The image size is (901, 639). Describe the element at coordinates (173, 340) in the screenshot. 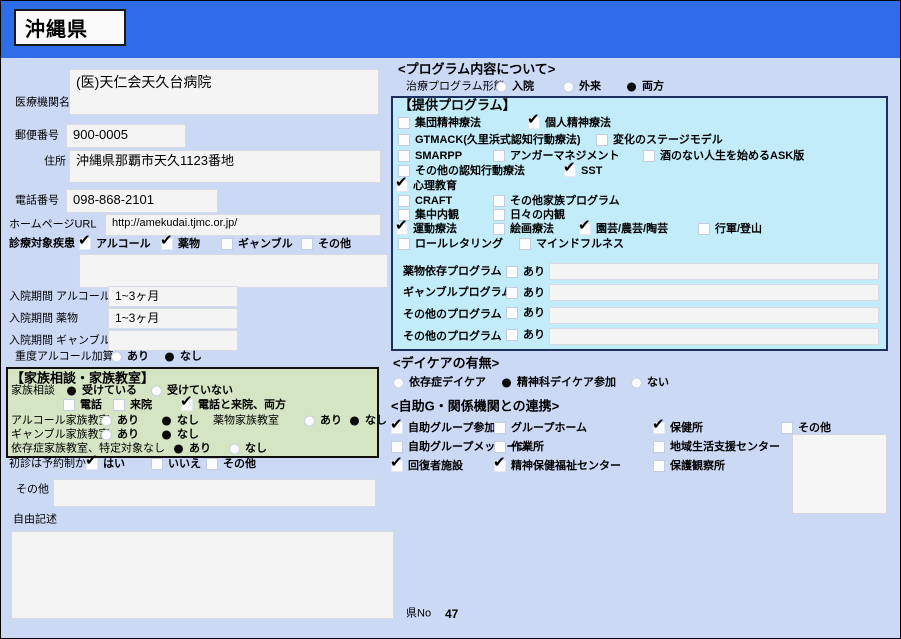

I see `stay-gambling-input` at that location.